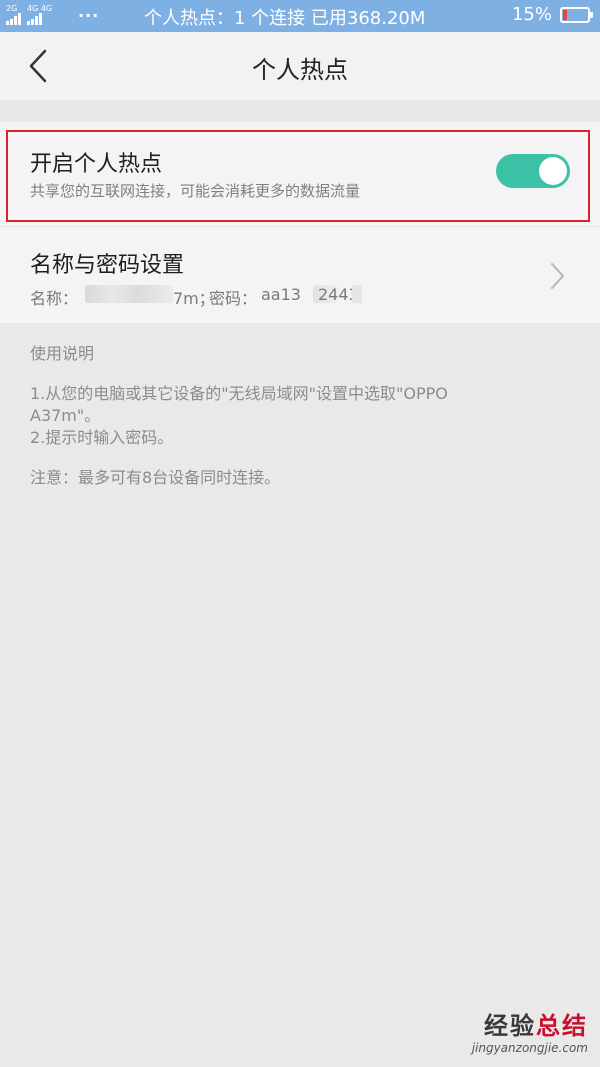 The width and height of the screenshot is (600, 1067). I want to click on site-watermark: 经验总结 jingyanzongjie.com, so click(530, 1030).